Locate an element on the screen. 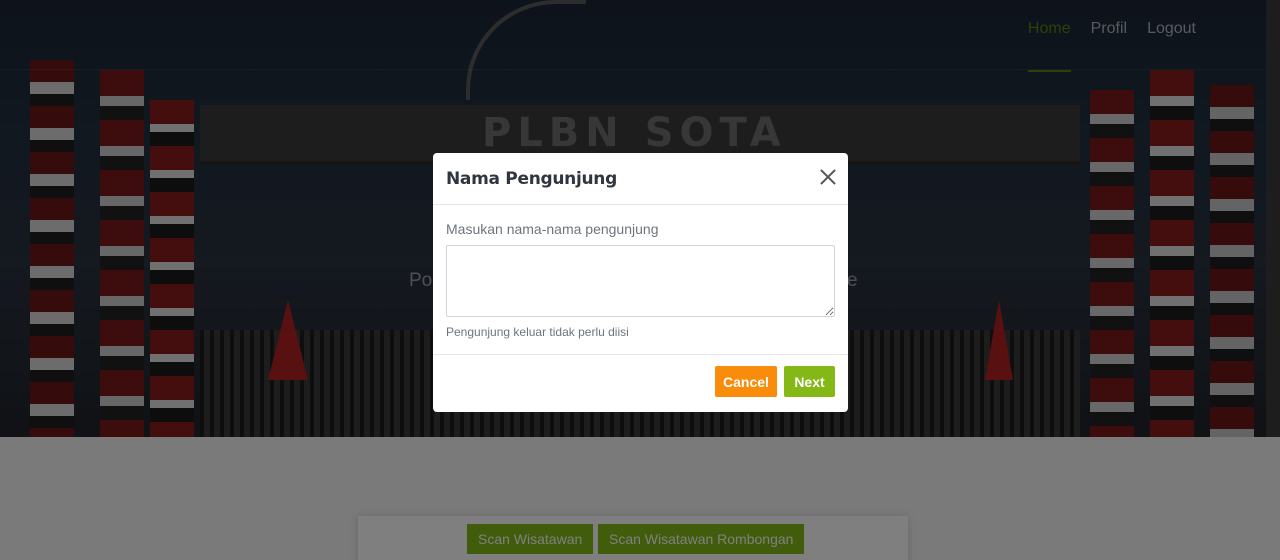 The image size is (1280, 560). visitor-names-help: Pengunjung keluar tidak perlu diisi is located at coordinates (537, 332).